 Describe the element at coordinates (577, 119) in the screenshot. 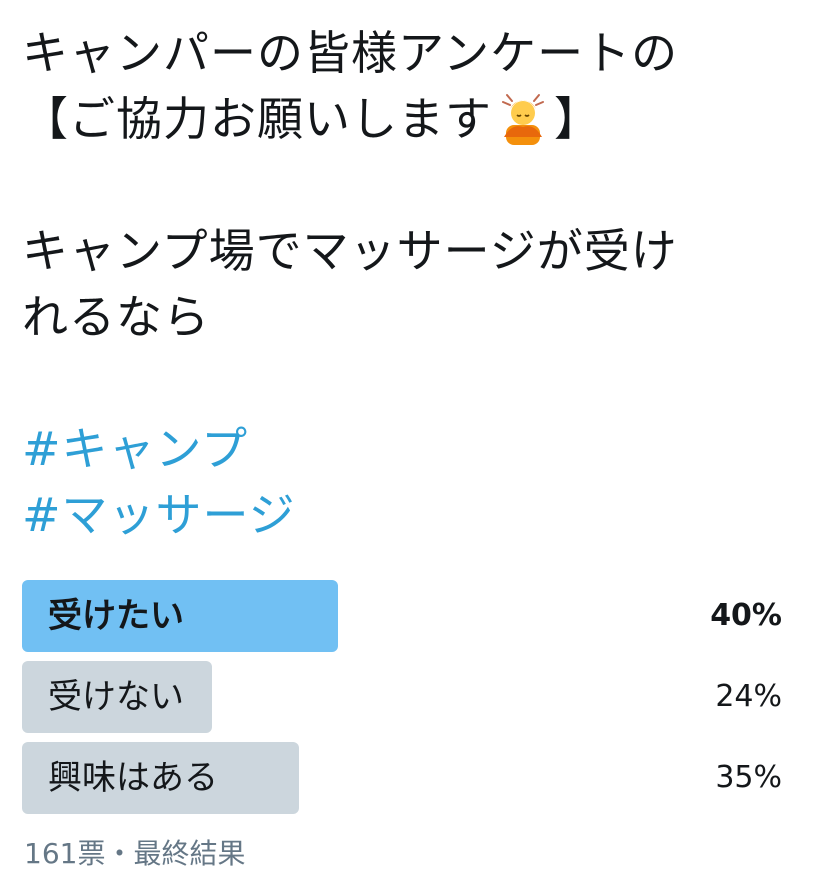

I see `tweet-line-2-close: 】` at that location.